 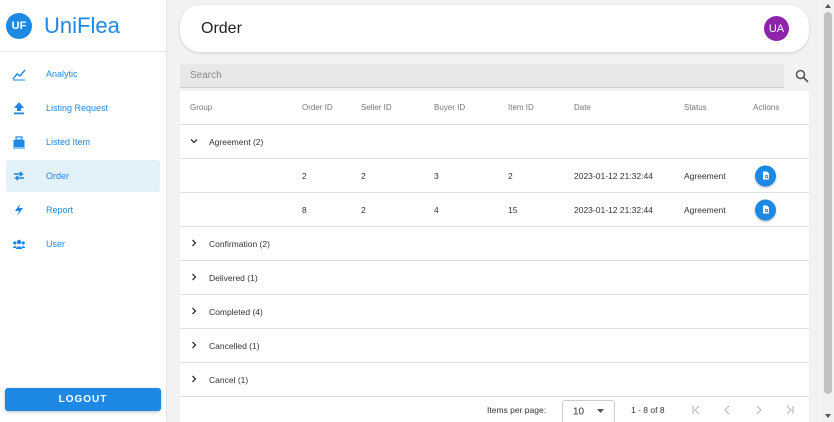 I want to click on group-label: Agreement (2), so click(x=236, y=141).